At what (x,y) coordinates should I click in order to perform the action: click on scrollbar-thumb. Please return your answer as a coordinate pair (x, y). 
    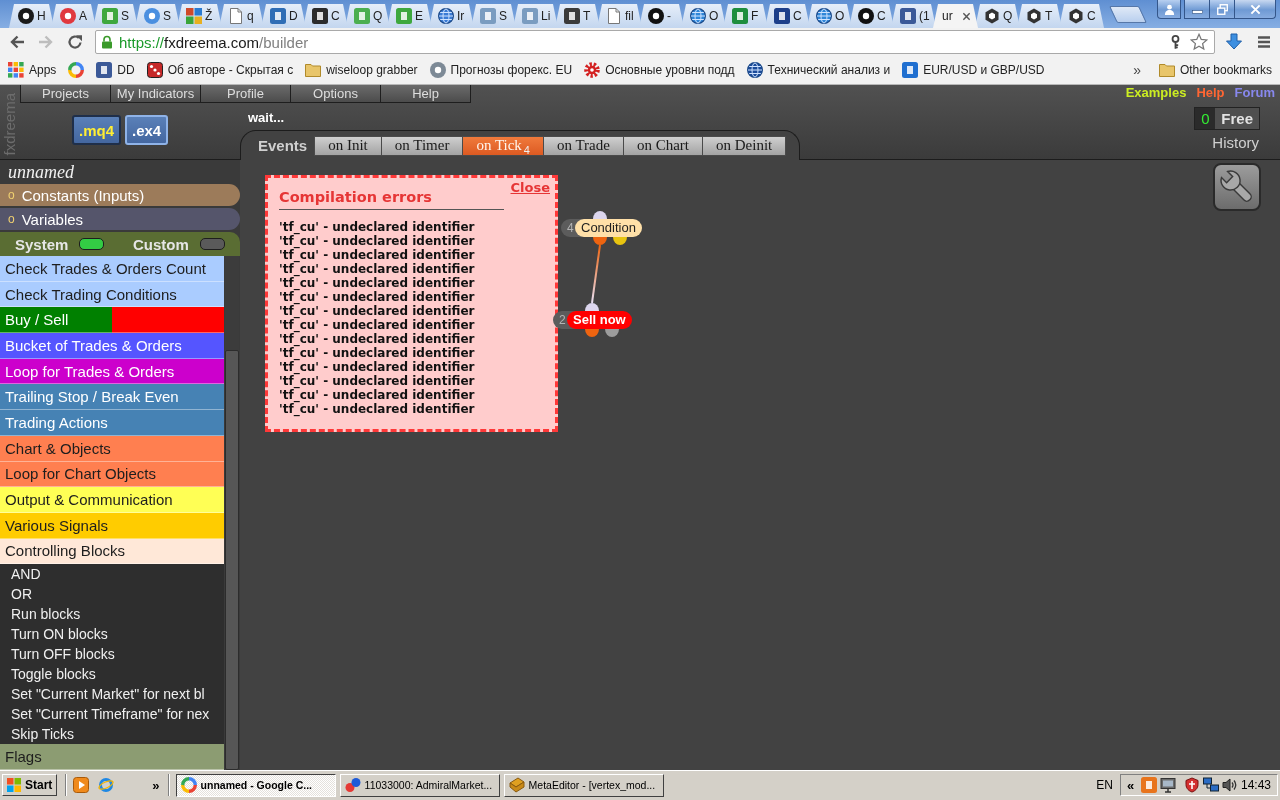
    Looking at the image, I should click on (232, 560).